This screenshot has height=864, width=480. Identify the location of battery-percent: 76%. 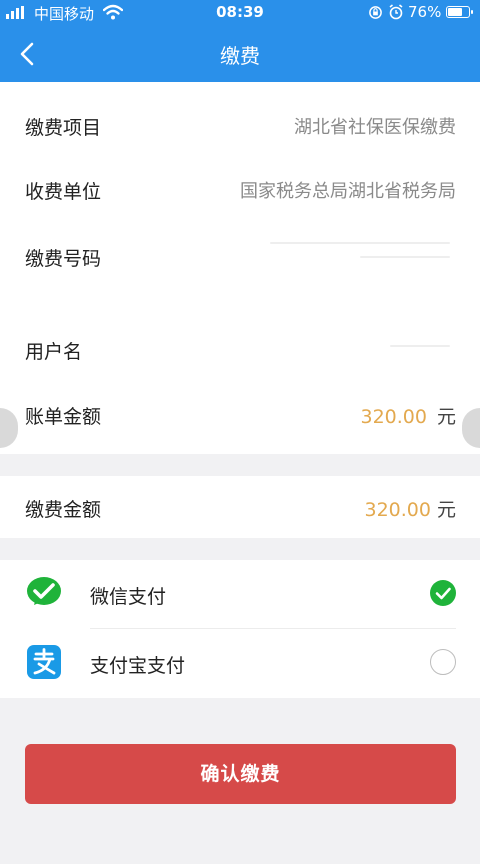
(425, 12).